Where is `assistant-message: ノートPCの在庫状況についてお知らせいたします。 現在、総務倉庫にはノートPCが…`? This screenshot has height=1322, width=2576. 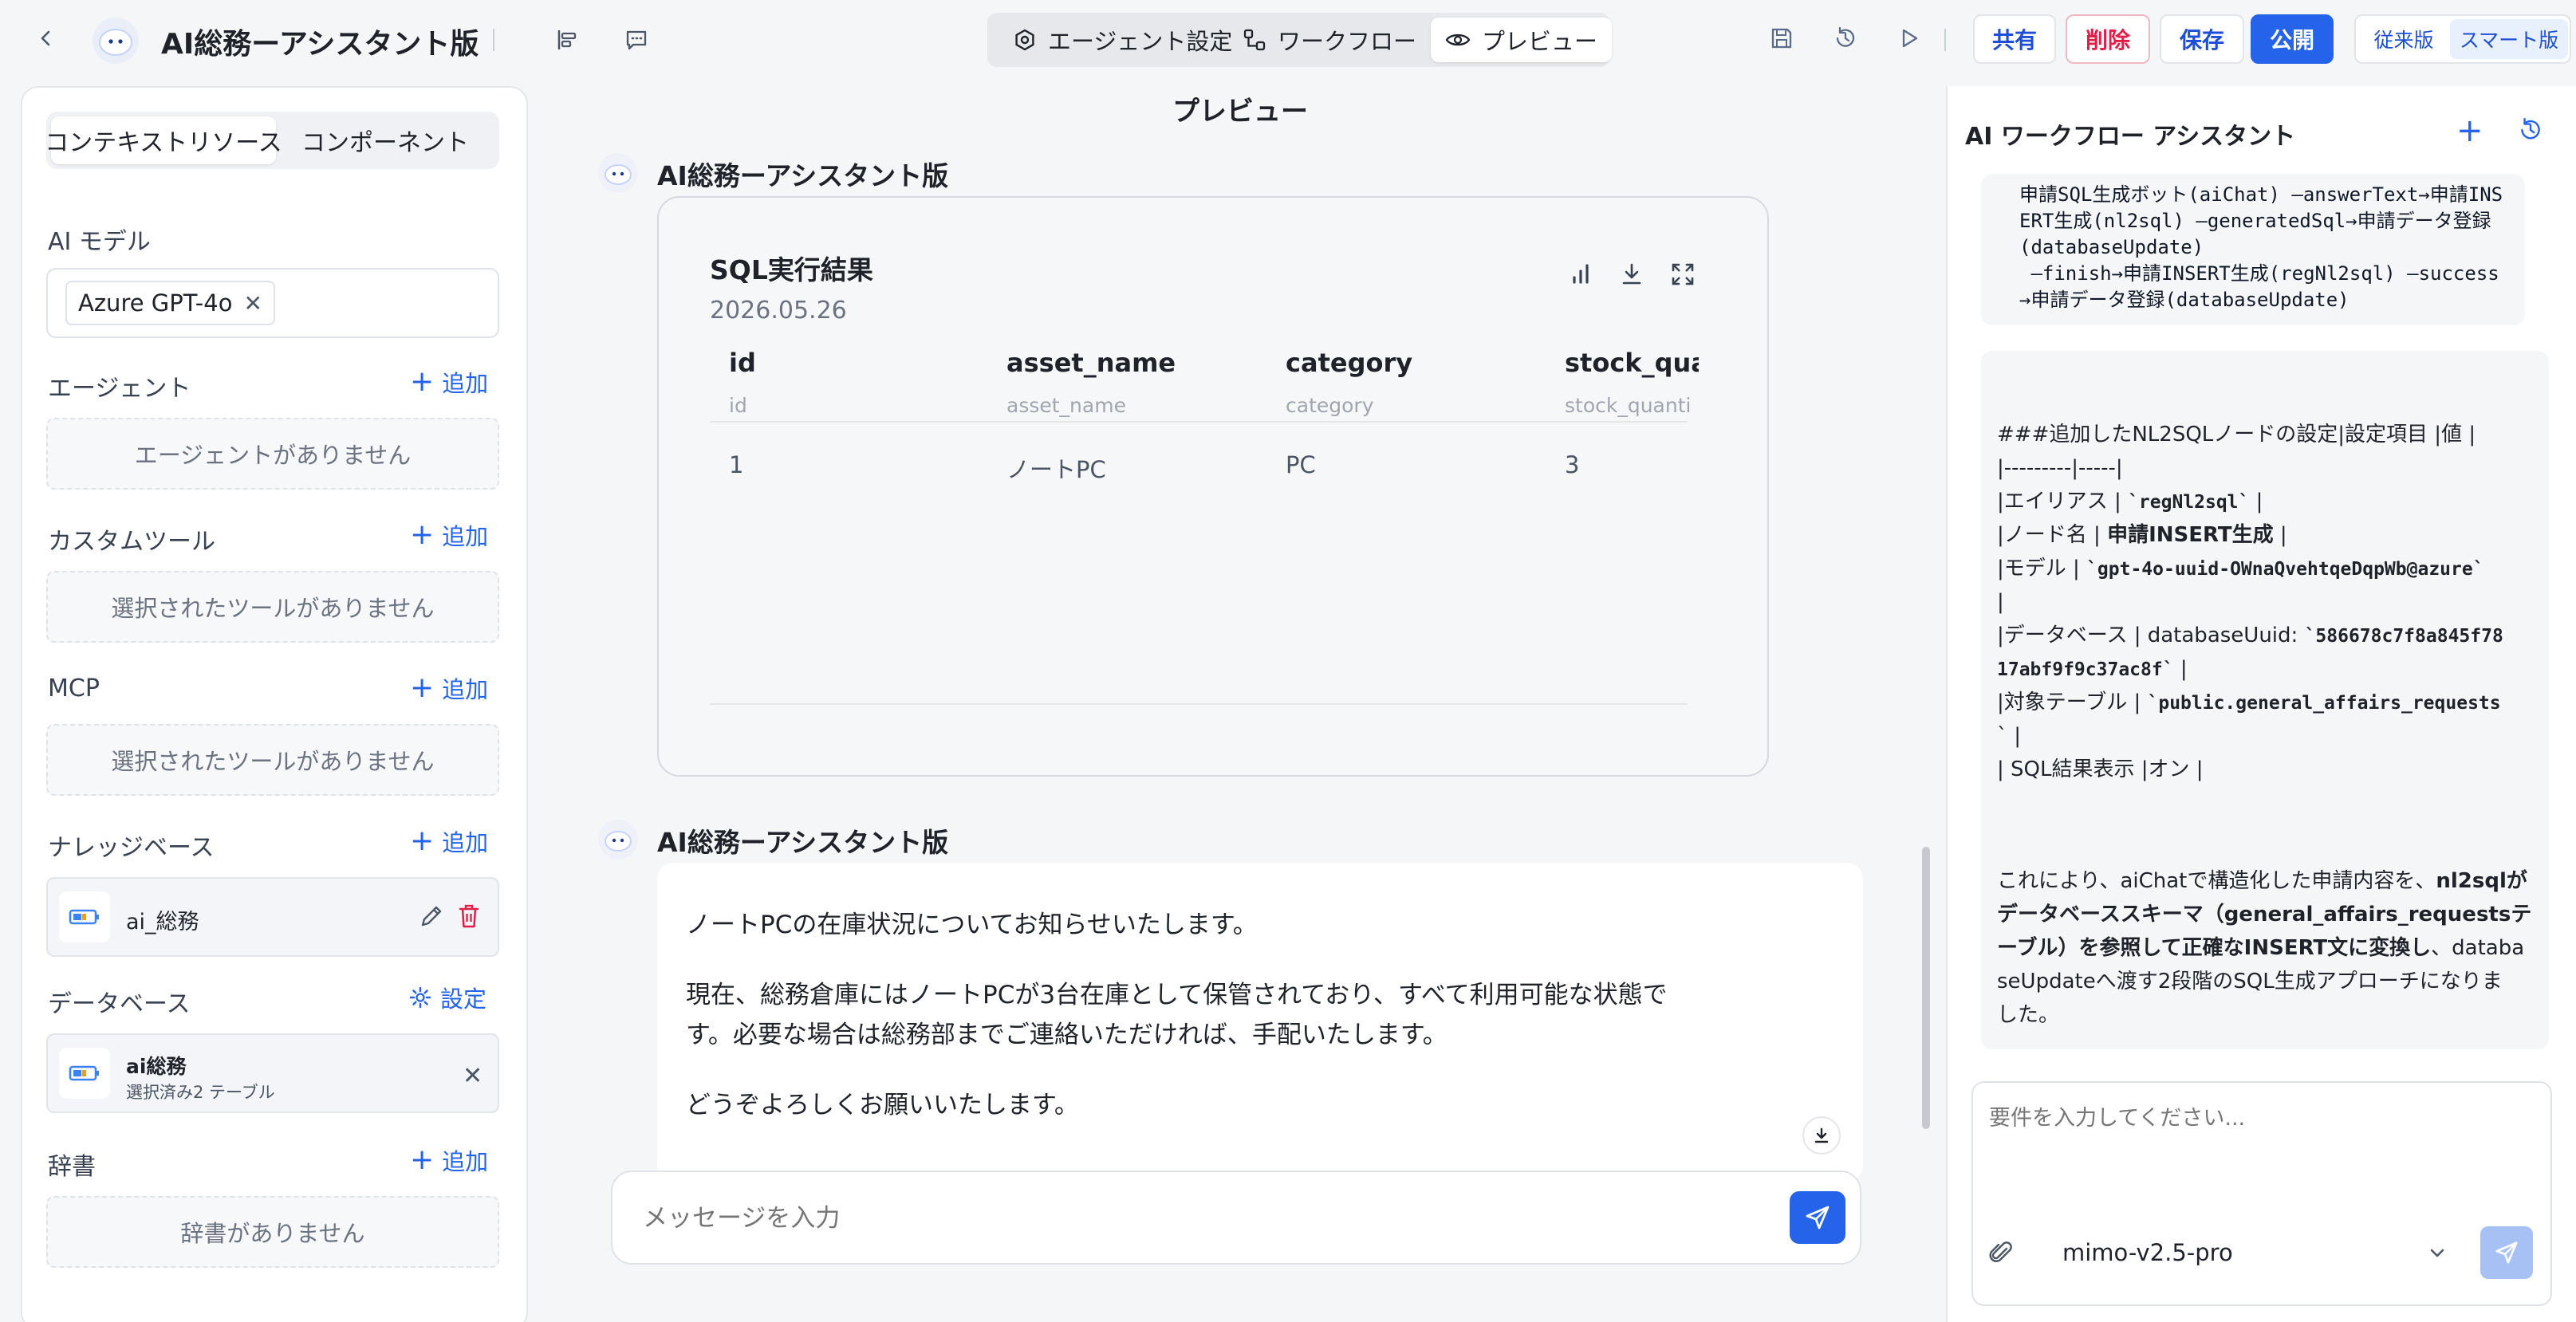 assistant-message: ノートPCの在庫状況についてお知らせいたします。 現在、総務倉庫にはノートPCが… is located at coordinates (1260, 1023).